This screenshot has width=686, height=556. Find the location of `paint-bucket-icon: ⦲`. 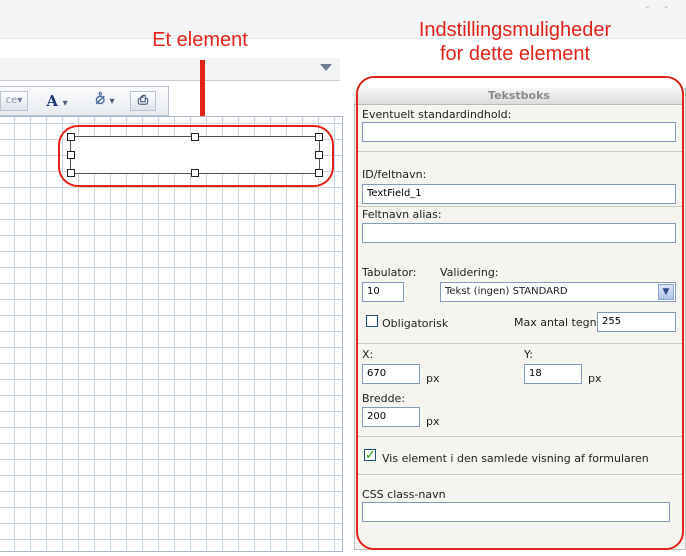

paint-bucket-icon: ⦲ is located at coordinates (100, 100).